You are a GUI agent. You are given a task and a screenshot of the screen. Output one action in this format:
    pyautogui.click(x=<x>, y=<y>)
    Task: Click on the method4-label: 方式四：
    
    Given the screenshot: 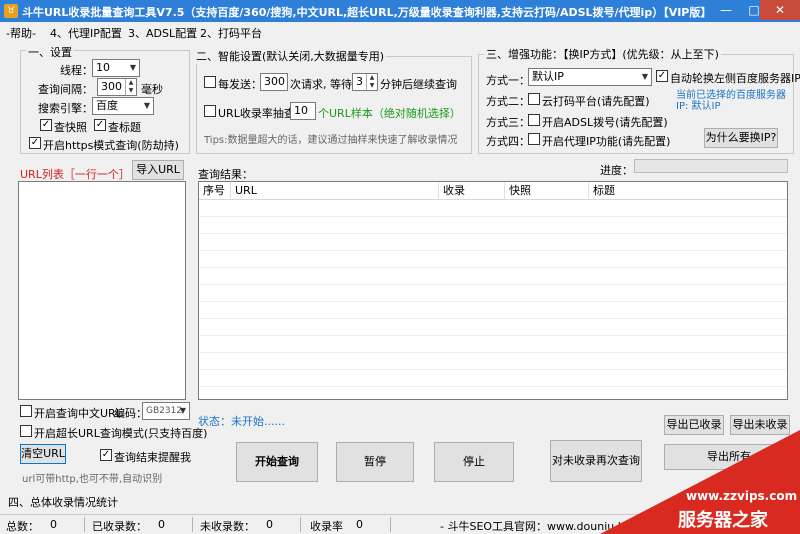 What is the action you would take?
    pyautogui.click(x=508, y=141)
    